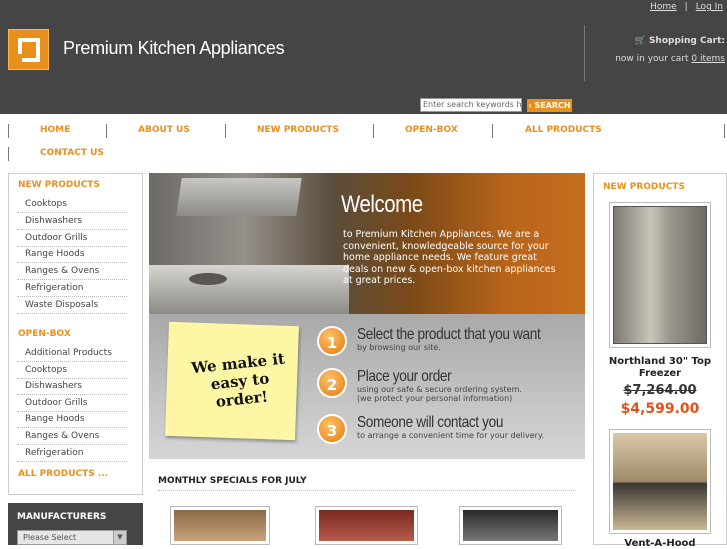  Describe the element at coordinates (644, 187) in the screenshot. I see `right-new-products-heading: NEW PRODUCTS` at that location.